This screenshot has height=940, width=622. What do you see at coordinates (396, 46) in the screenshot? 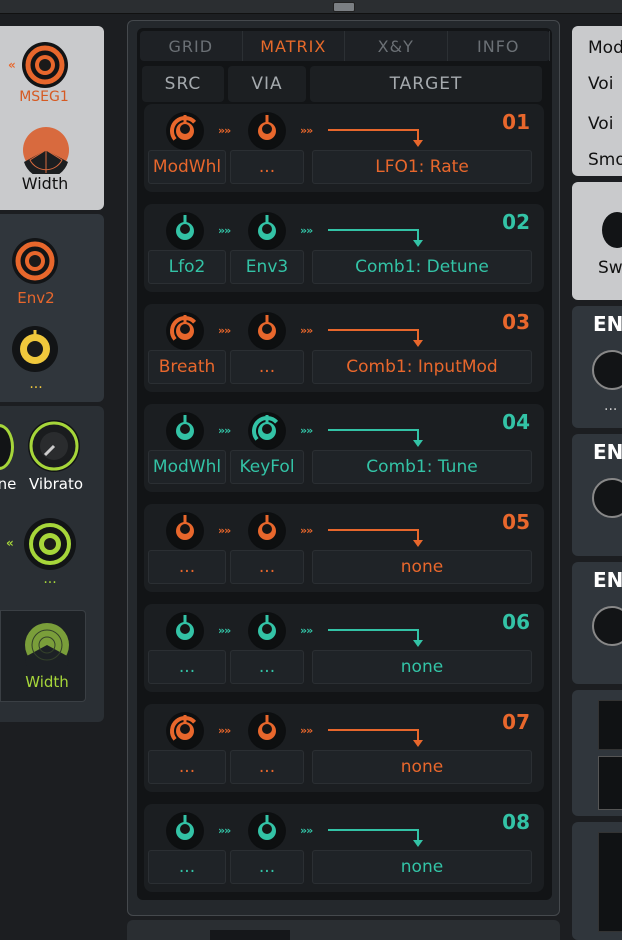
I see `tab-xy: X&Y` at bounding box center [396, 46].